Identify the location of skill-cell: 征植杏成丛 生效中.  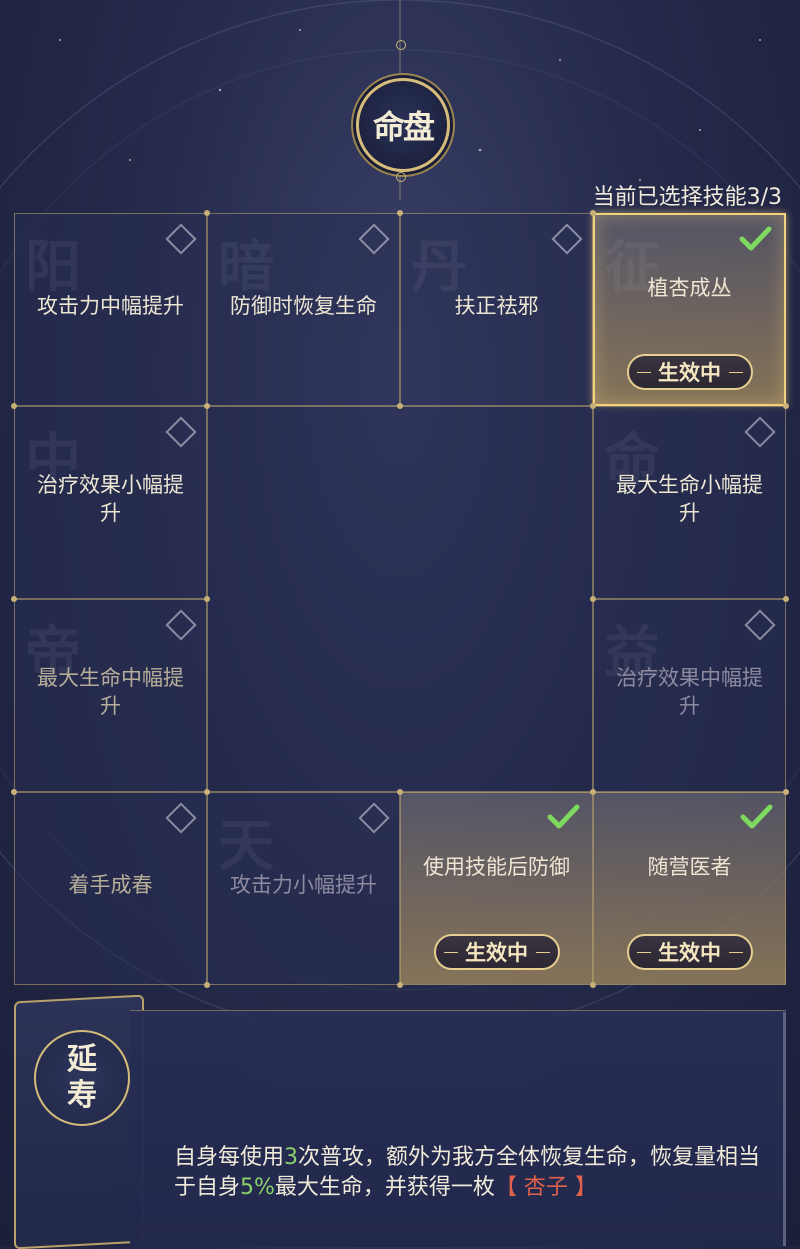
(689, 309).